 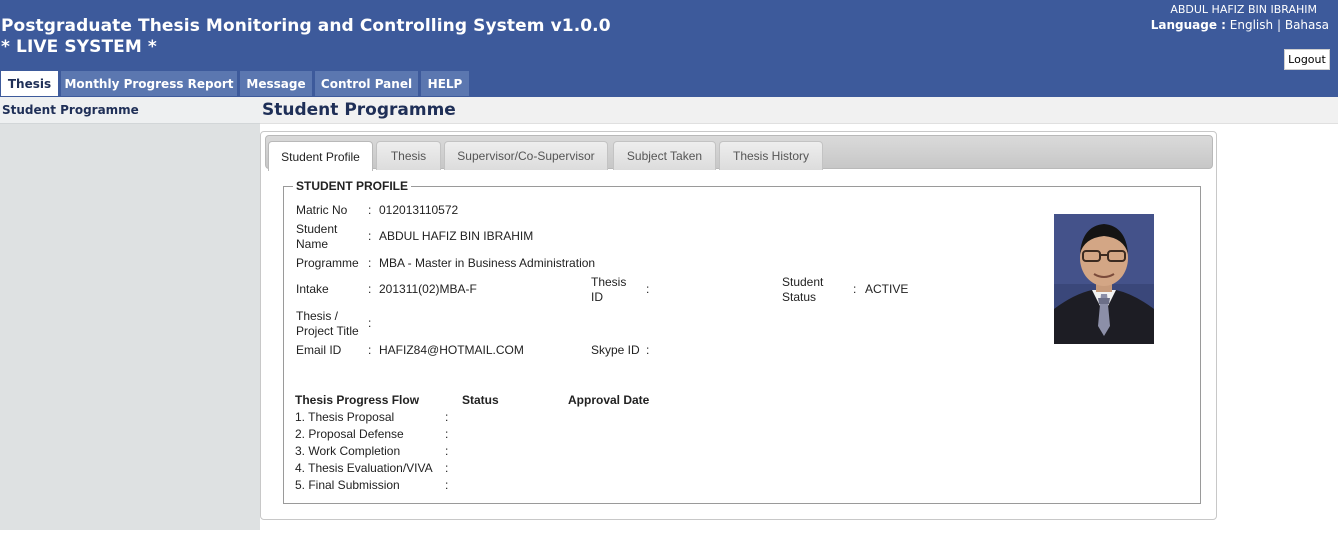 What do you see at coordinates (370, 350) in the screenshot?
I see `email-colon: :` at bounding box center [370, 350].